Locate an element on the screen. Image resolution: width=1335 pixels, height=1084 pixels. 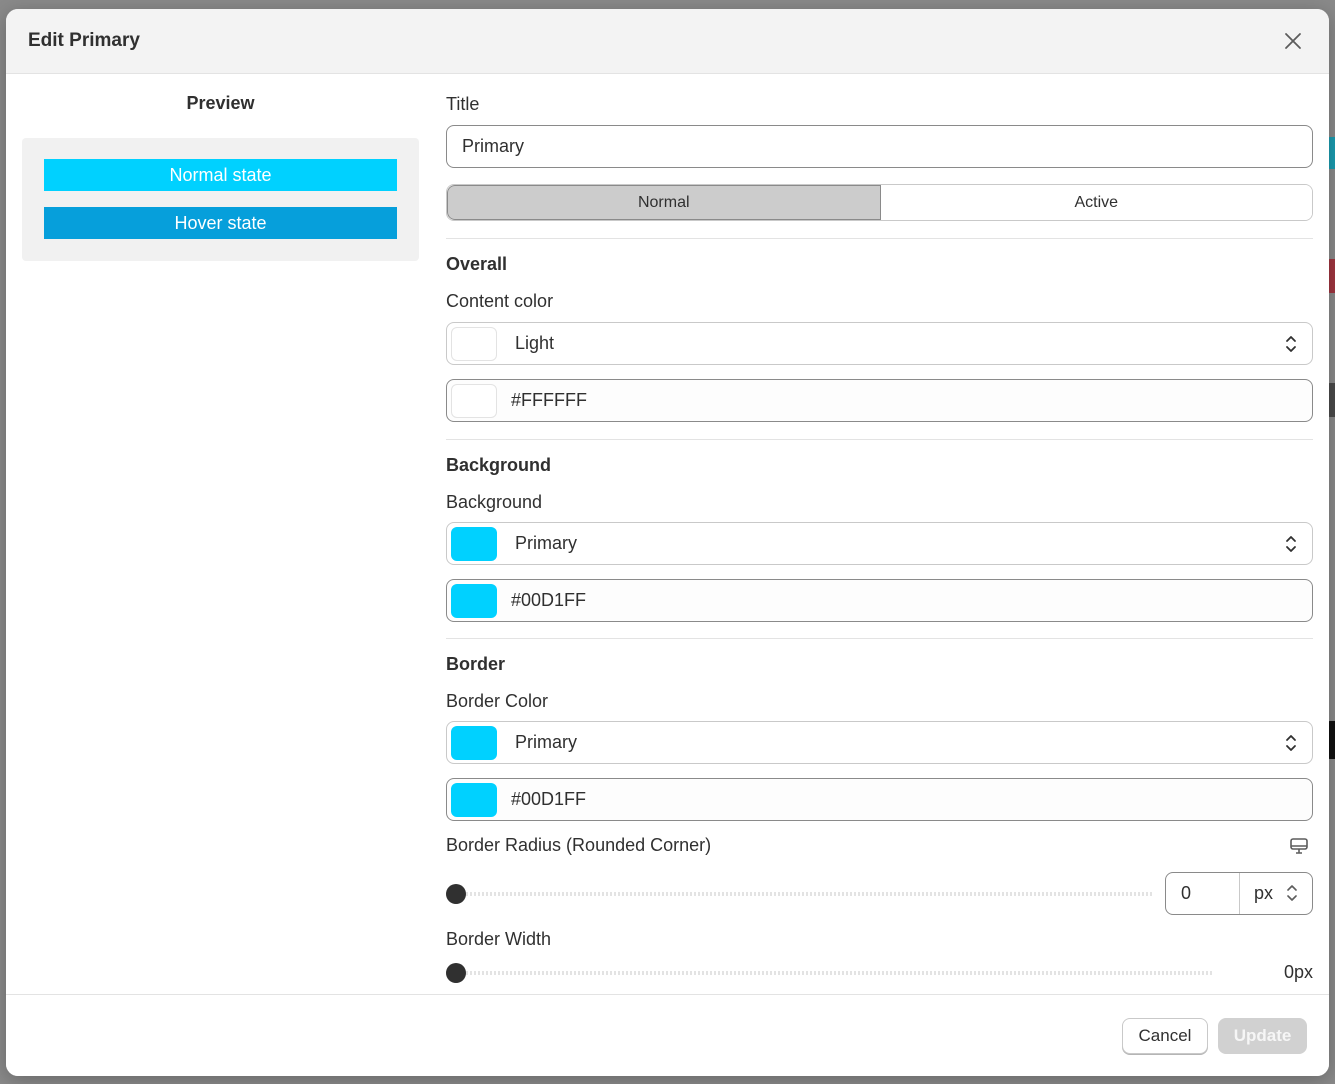
border-radius-unit-select: px is located at coordinates (1276, 893).